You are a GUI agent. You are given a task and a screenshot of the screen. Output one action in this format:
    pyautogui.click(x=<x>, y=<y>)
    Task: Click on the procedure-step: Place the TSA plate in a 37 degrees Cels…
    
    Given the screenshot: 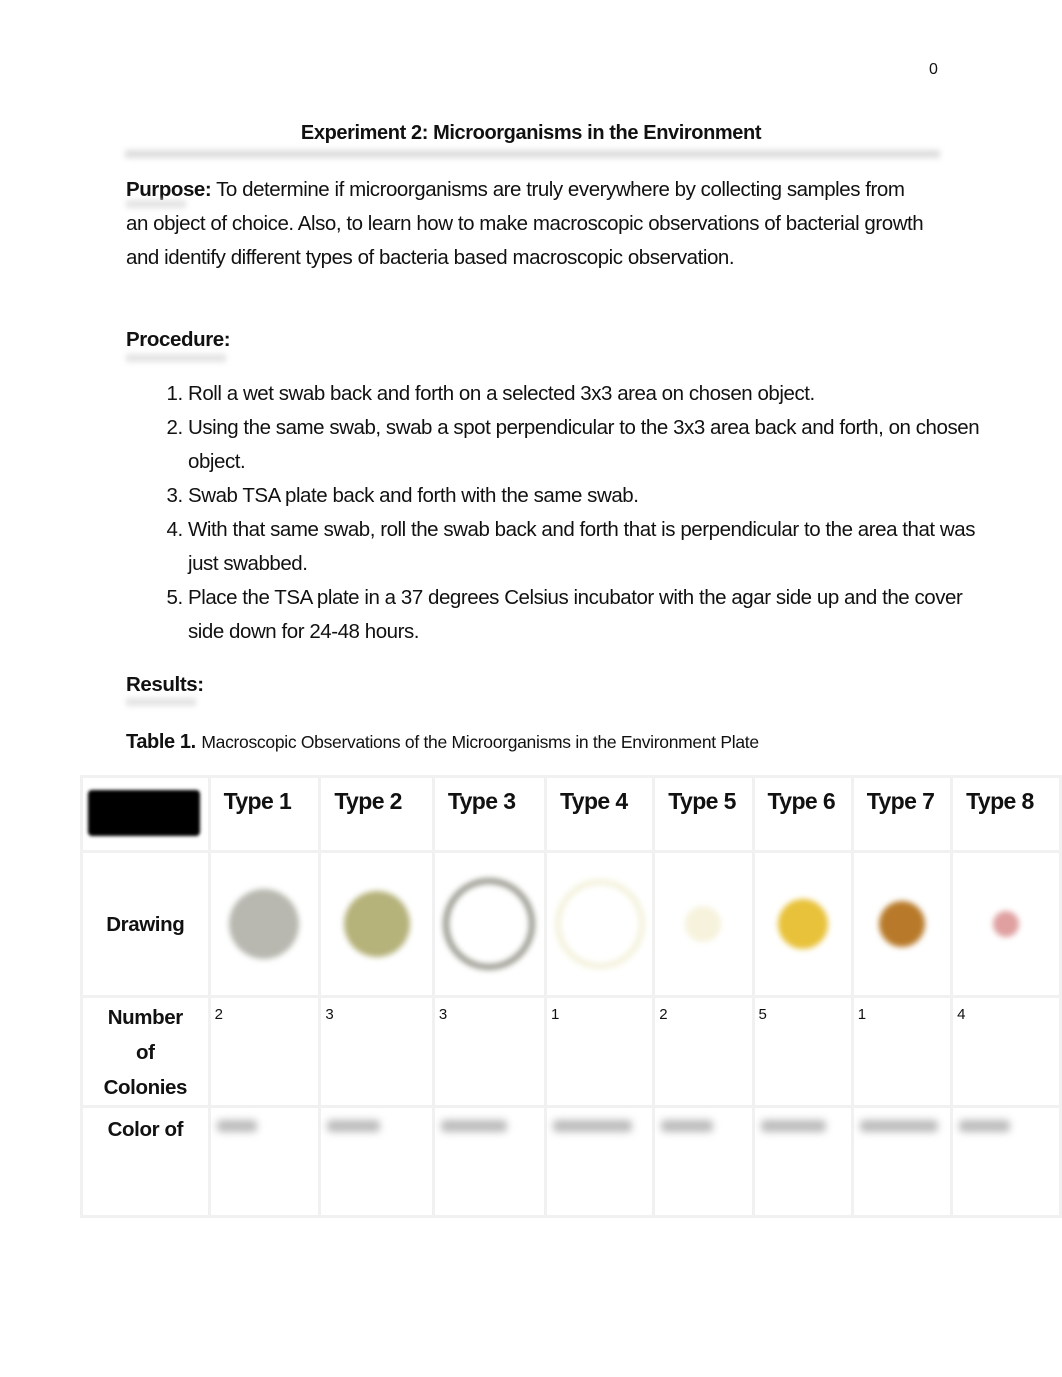 What is the action you would take?
    pyautogui.click(x=588, y=615)
    